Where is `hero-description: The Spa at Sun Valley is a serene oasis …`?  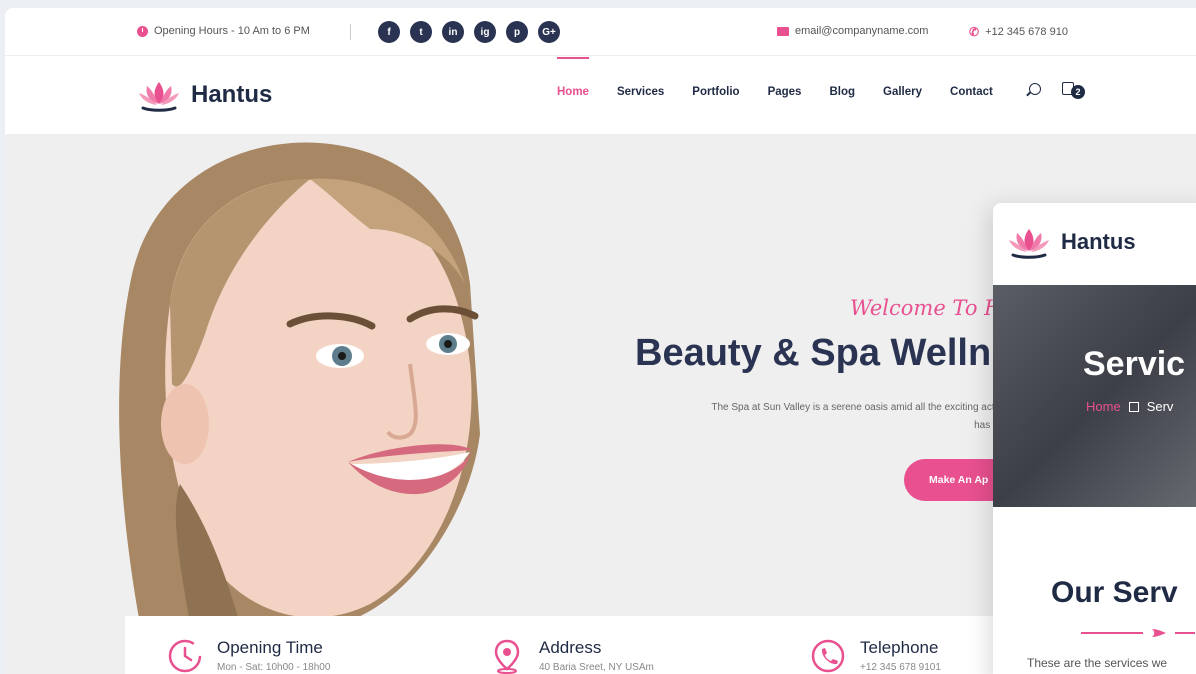
hero-description: The Spa at Sun Valley is a serene oasis … is located at coordinates (818, 417).